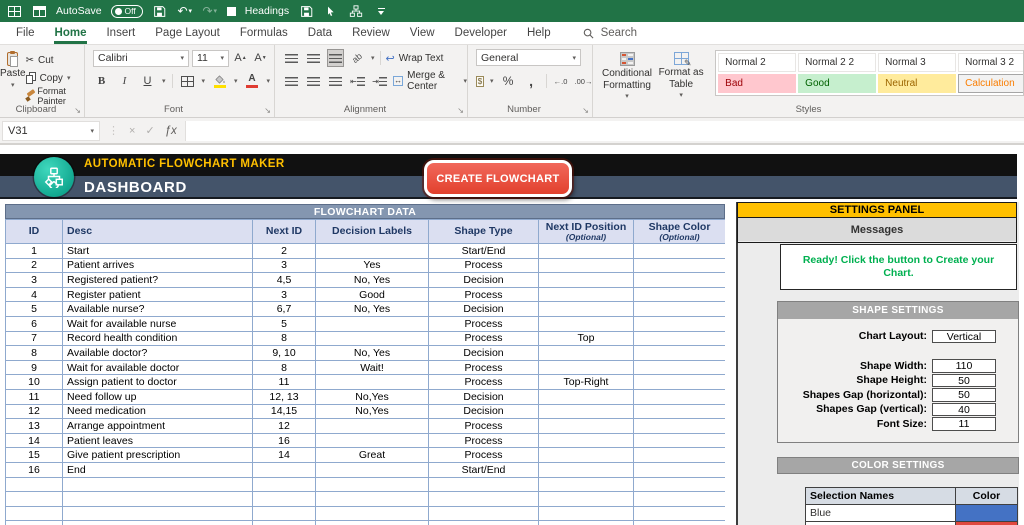 This screenshot has height=525, width=1024. Describe the element at coordinates (586, 338) in the screenshot. I see `cell-next-id-position: Top` at that location.